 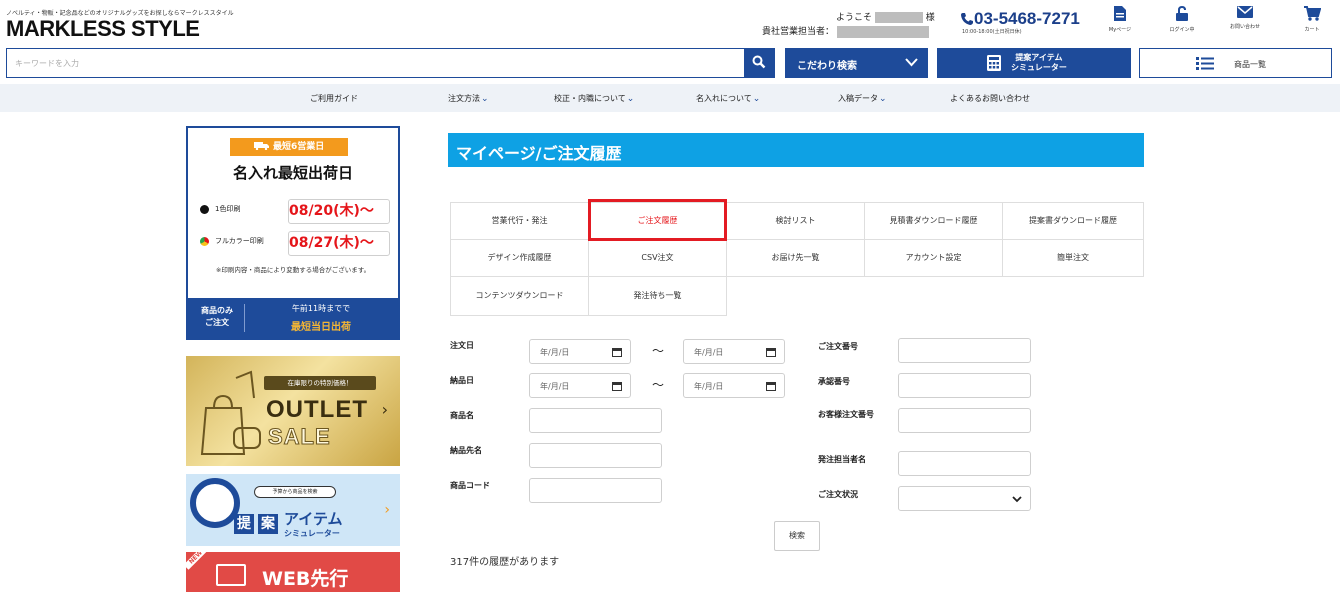 I want to click on phone-number: 03-5468-7271, so click(x=1020, y=19).